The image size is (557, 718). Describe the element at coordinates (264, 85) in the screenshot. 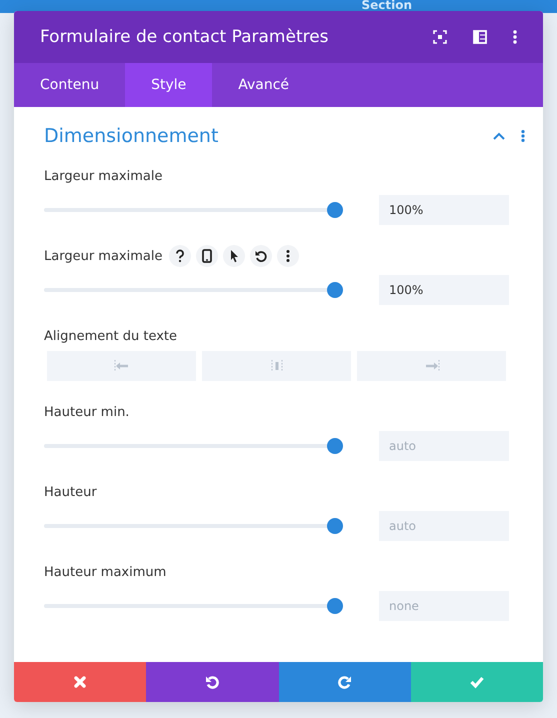

I see `tab: Avancé` at that location.